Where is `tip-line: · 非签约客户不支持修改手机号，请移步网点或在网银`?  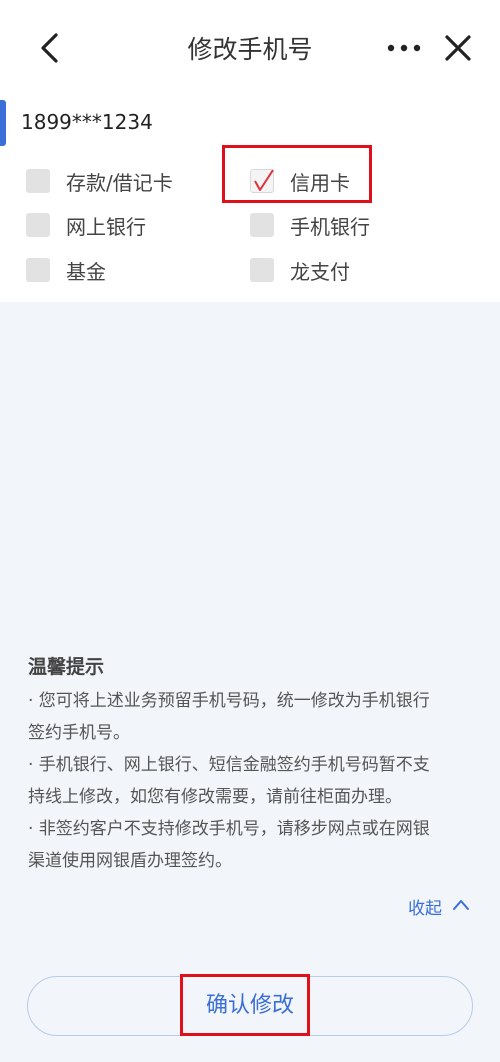
tip-line: · 非签约客户不支持修改手机号，请移步网点或在网银 is located at coordinates (229, 829).